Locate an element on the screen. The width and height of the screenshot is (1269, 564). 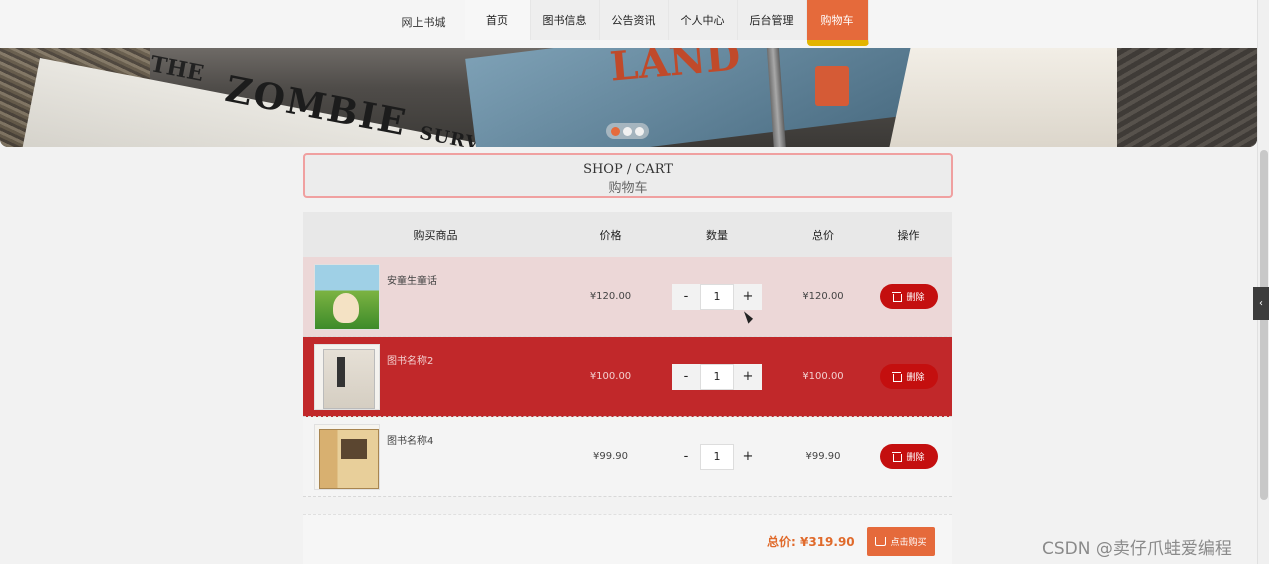
header-price: 价格 is located at coordinates (610, 235).